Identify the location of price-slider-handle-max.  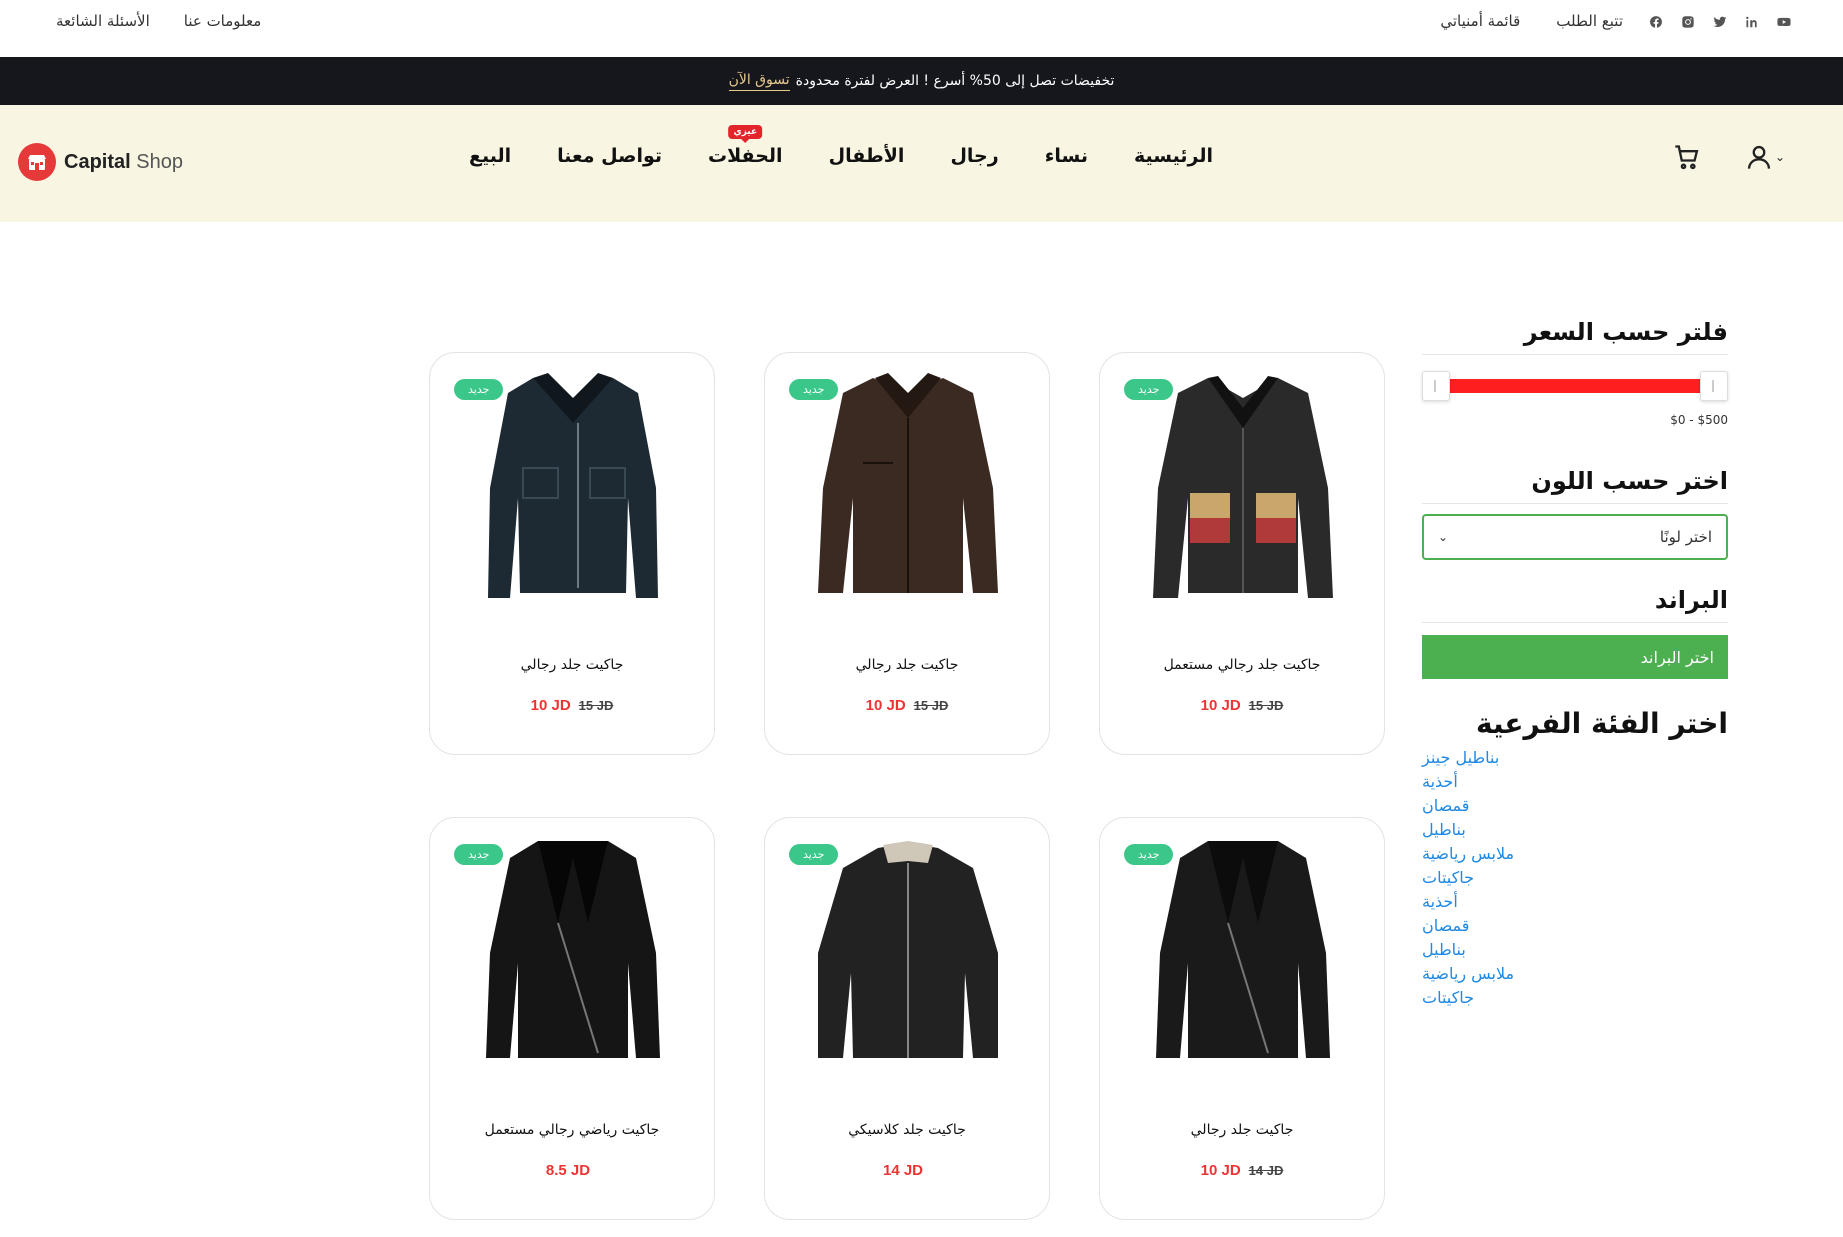
(1714, 386).